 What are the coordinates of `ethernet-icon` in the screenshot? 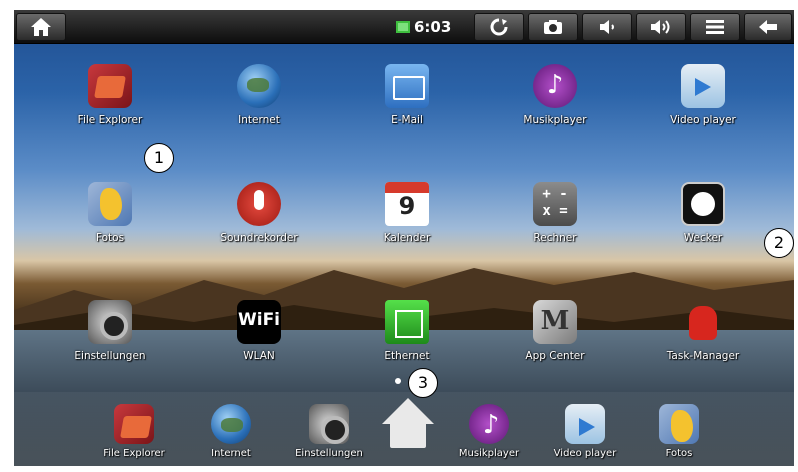 It's located at (407, 322).